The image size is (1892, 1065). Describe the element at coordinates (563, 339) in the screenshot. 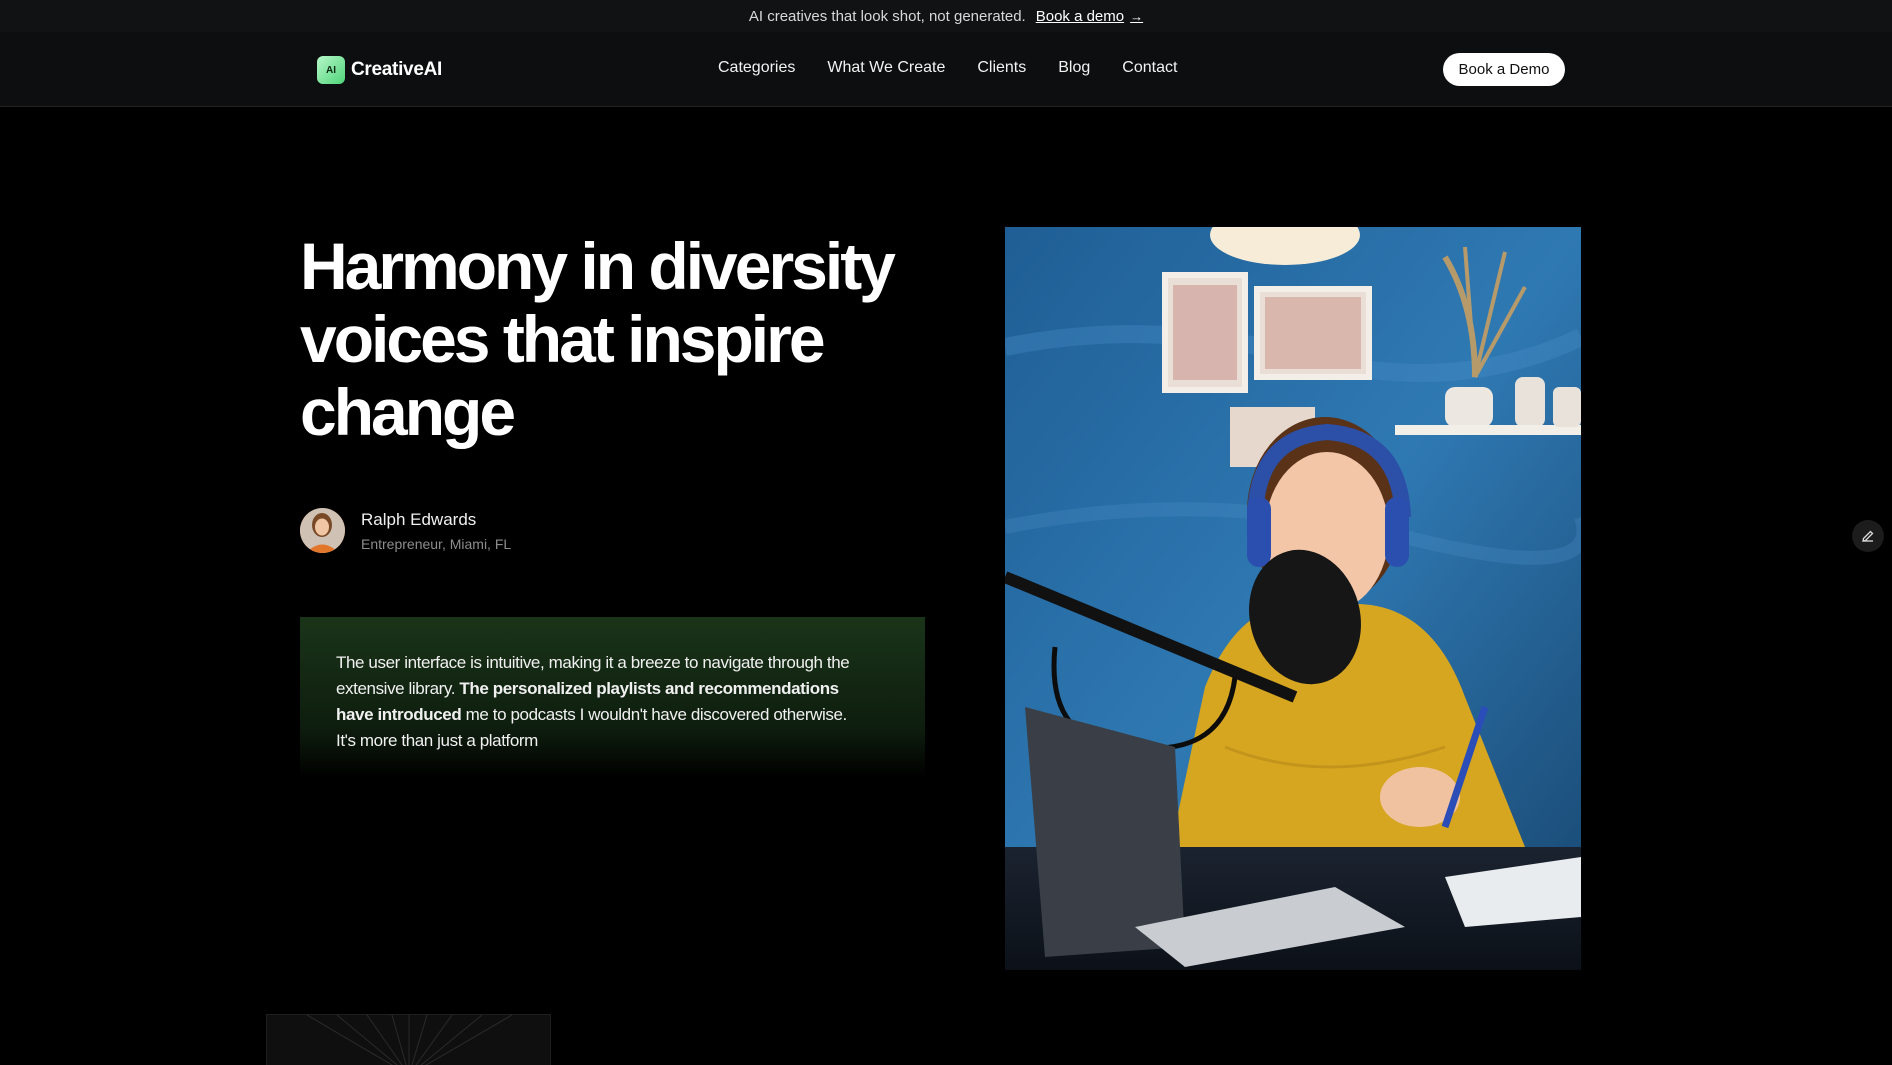

I see `headline-line-2: voices that inspire` at that location.